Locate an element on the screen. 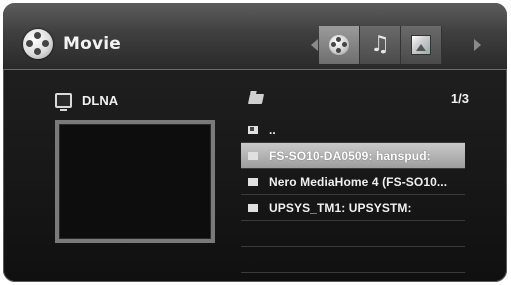  list-item: UPSYS_TM1: UPSYSTM: is located at coordinates (353, 208).